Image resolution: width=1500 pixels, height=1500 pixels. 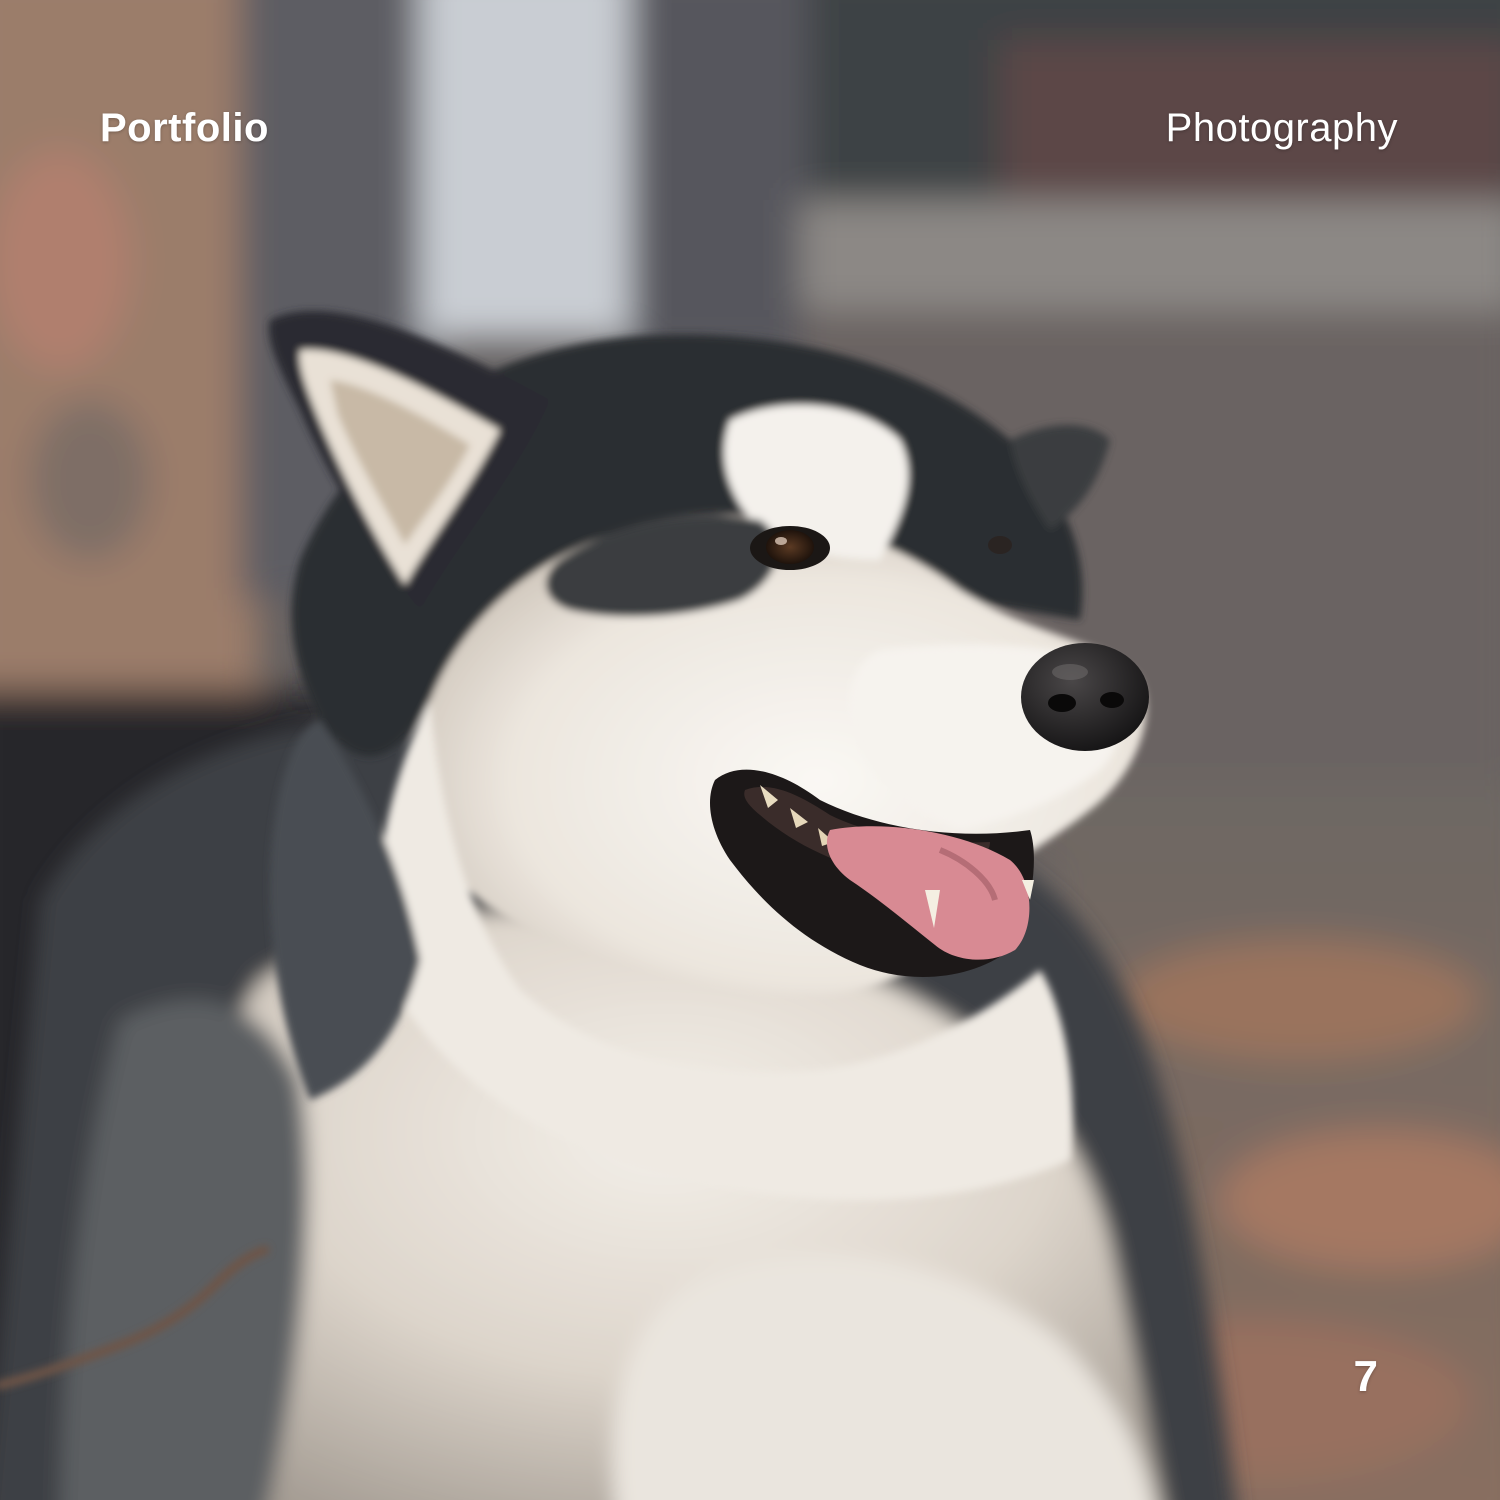 I want to click on portfolio-title: Portfolio, so click(x=184, y=128).